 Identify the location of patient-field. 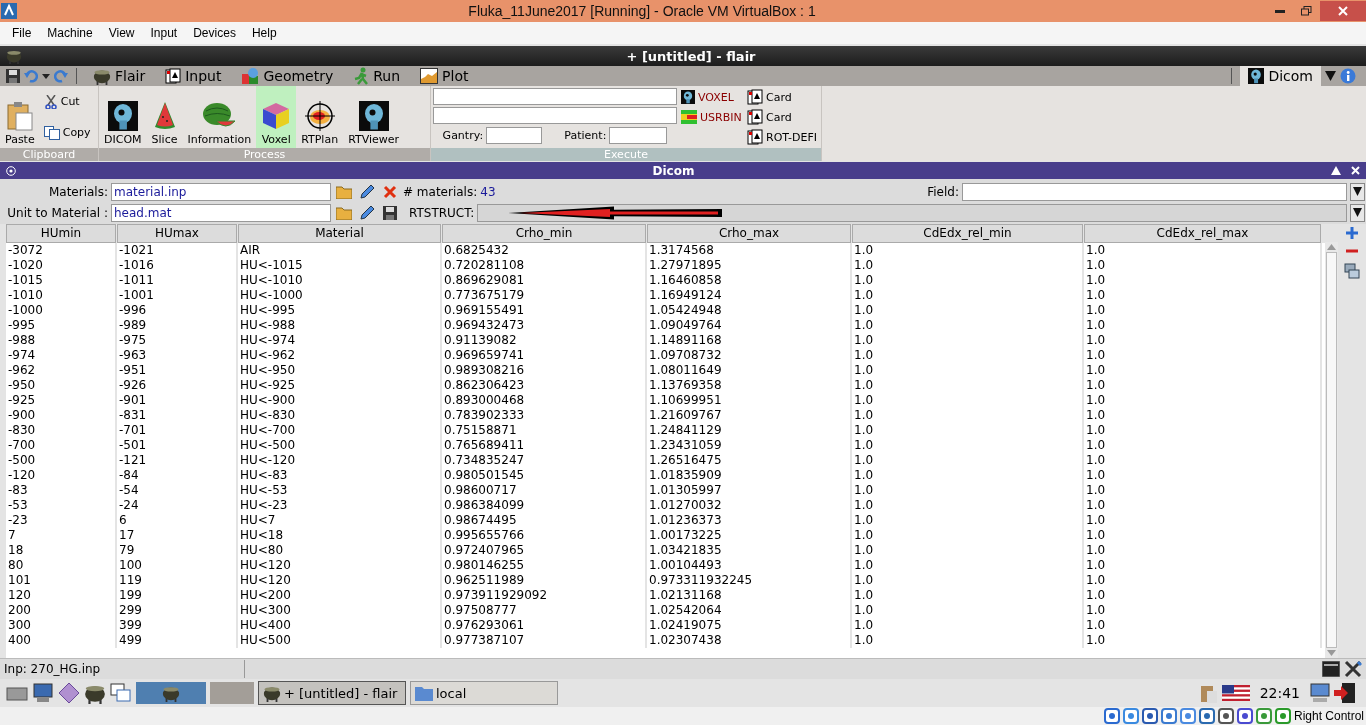
(638, 135).